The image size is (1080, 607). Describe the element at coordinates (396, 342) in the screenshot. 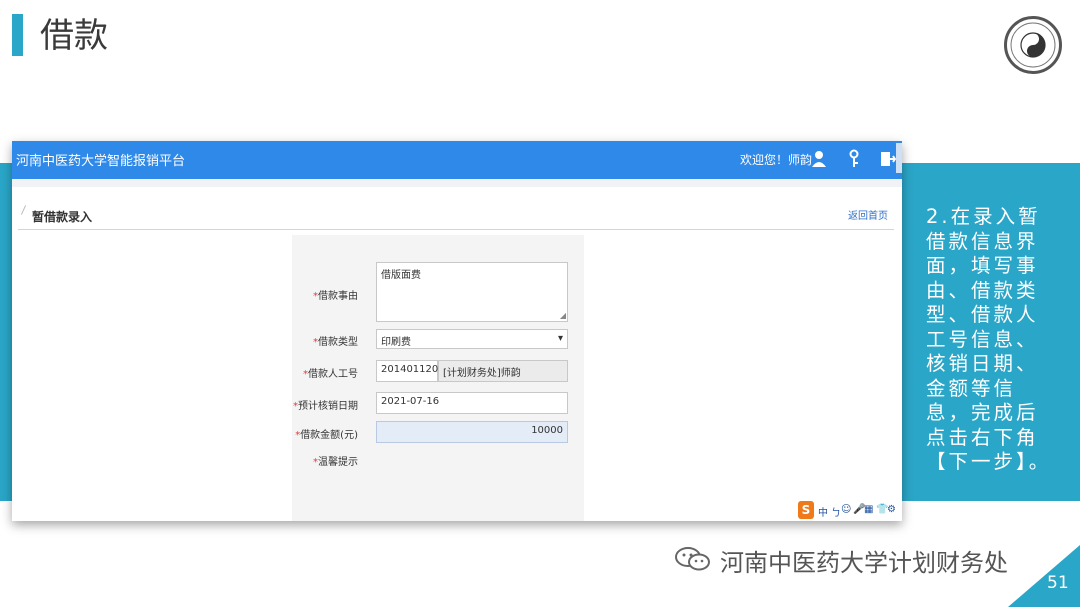

I see `loan-type-value: 印刷费` at that location.